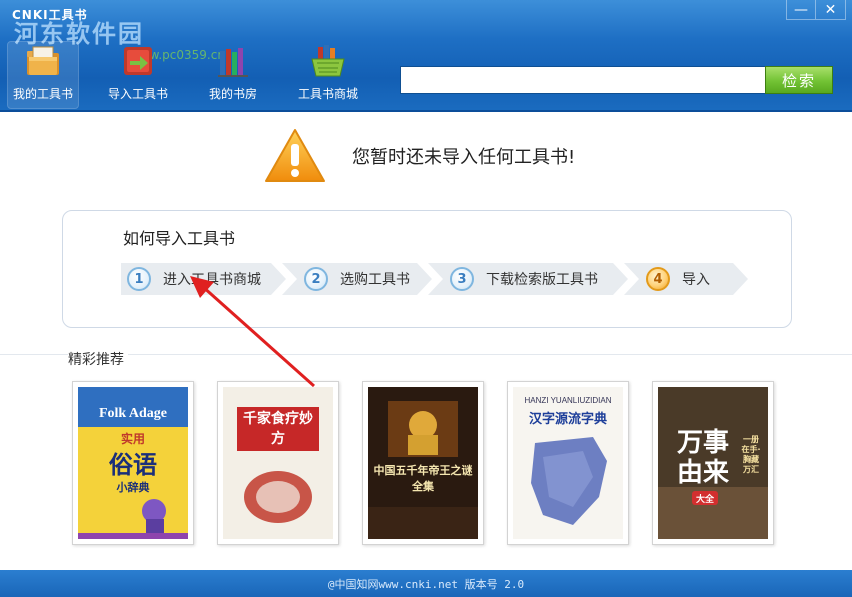 This screenshot has width=852, height=597. I want to click on step-number: 1, so click(139, 279).